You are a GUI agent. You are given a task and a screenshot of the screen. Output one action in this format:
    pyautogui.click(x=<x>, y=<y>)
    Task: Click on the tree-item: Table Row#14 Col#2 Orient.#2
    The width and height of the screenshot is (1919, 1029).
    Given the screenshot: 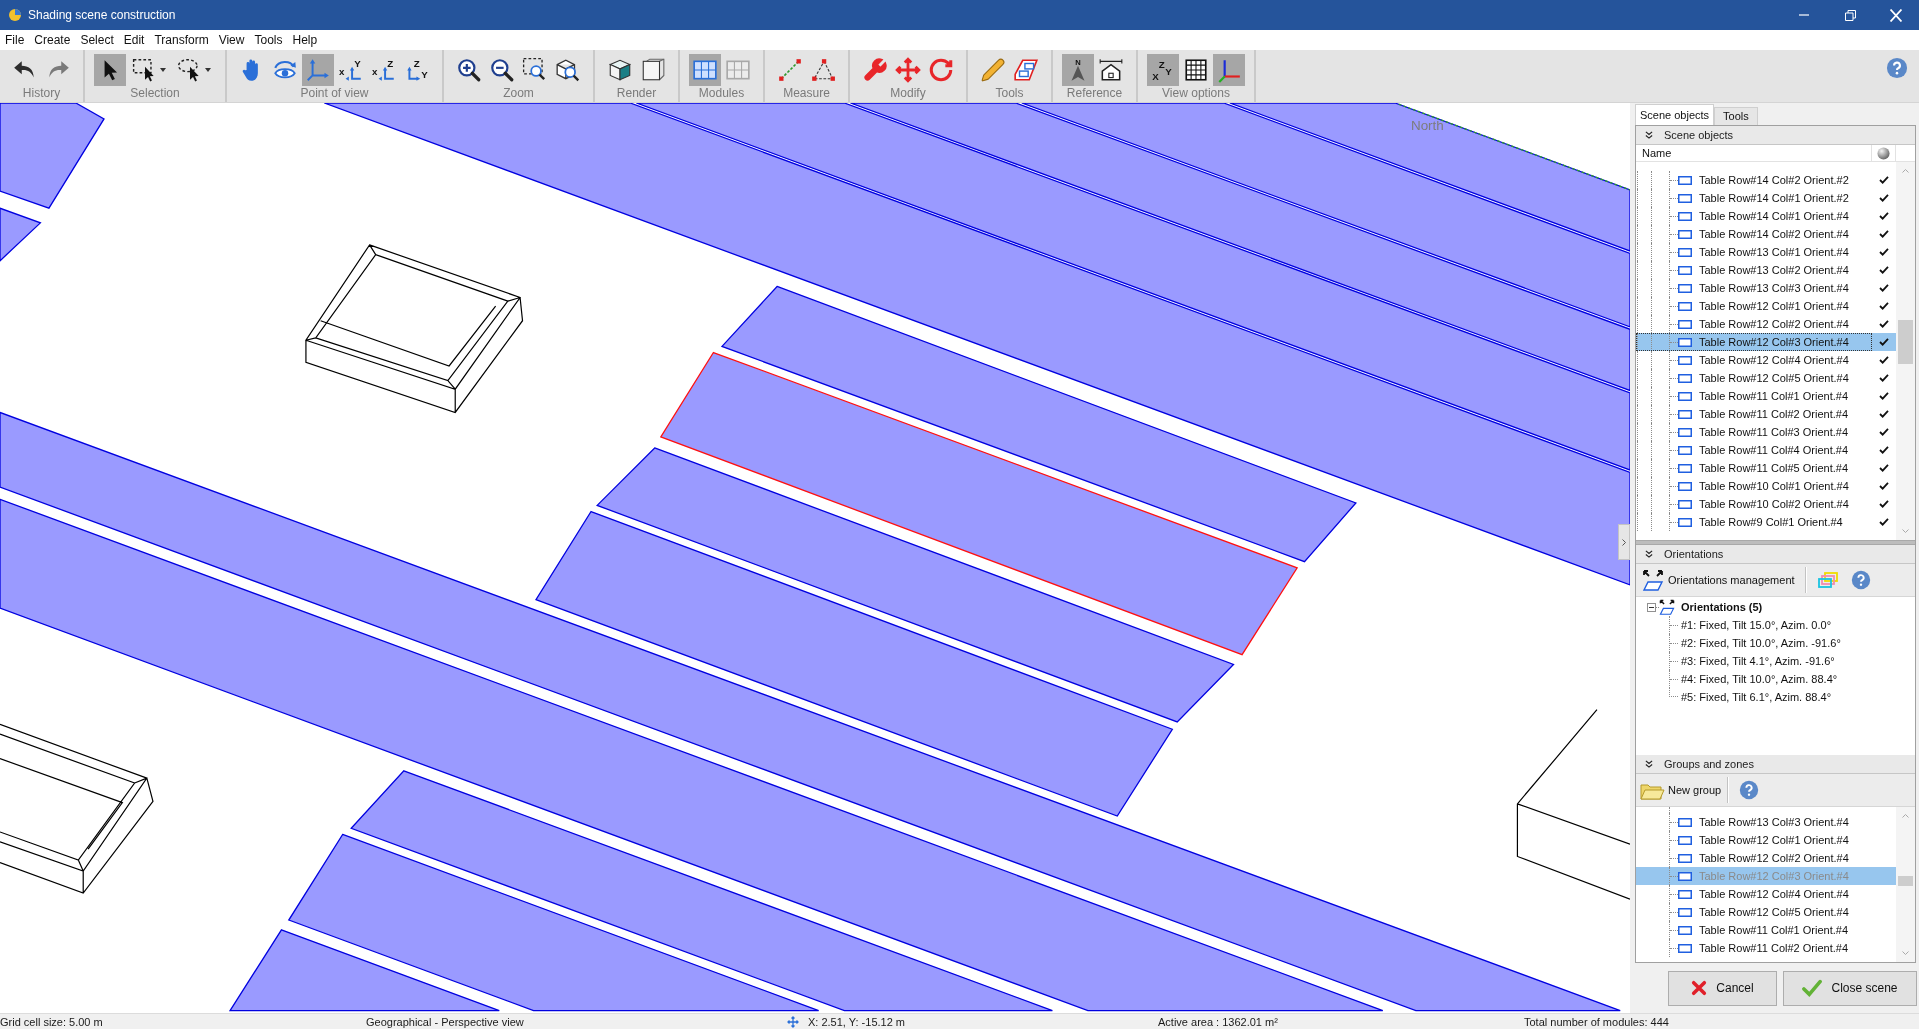 What is the action you would take?
    pyautogui.click(x=1766, y=180)
    